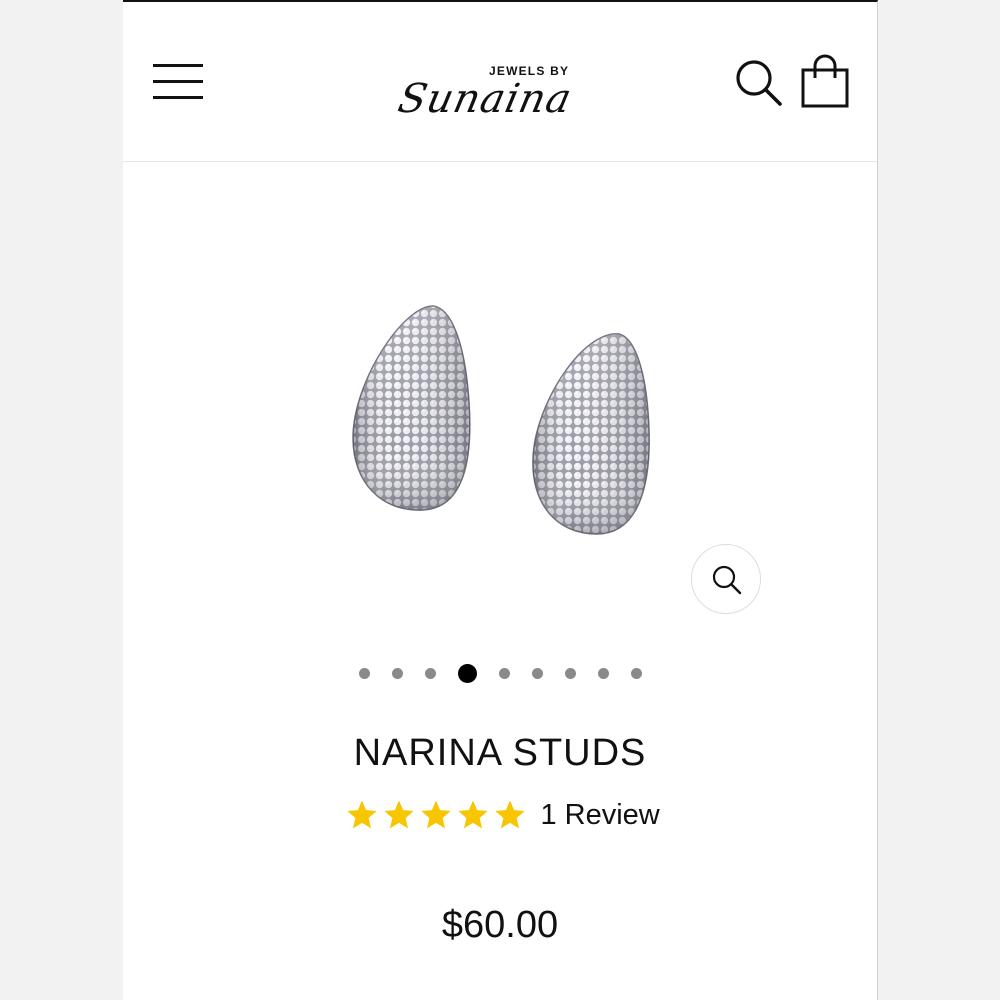  I want to click on site-header: JEWELS BY Sunaina, so click(500, 82).